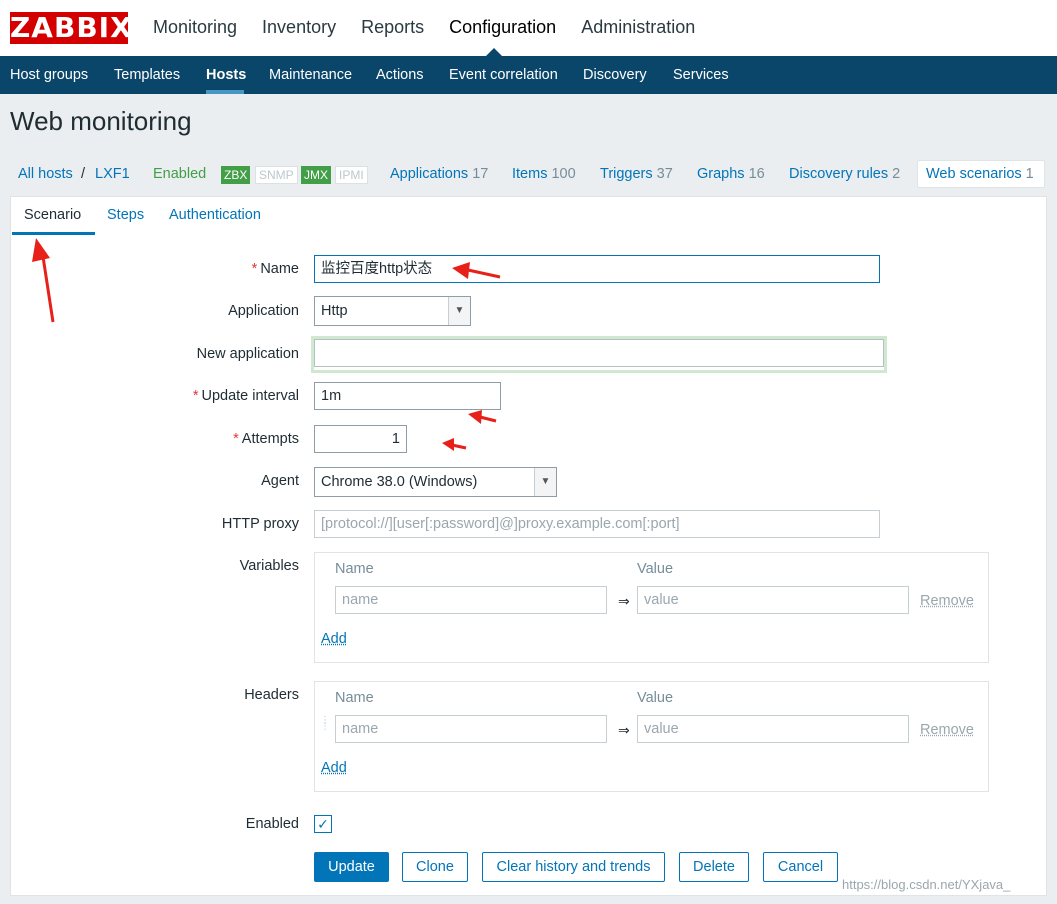  I want to click on annotation-arrowhead-interval, so click(475, 417).